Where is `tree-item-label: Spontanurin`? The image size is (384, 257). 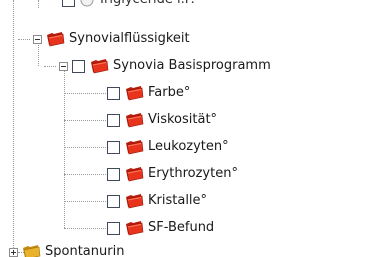 tree-item-label: Spontanurin is located at coordinates (85, 250).